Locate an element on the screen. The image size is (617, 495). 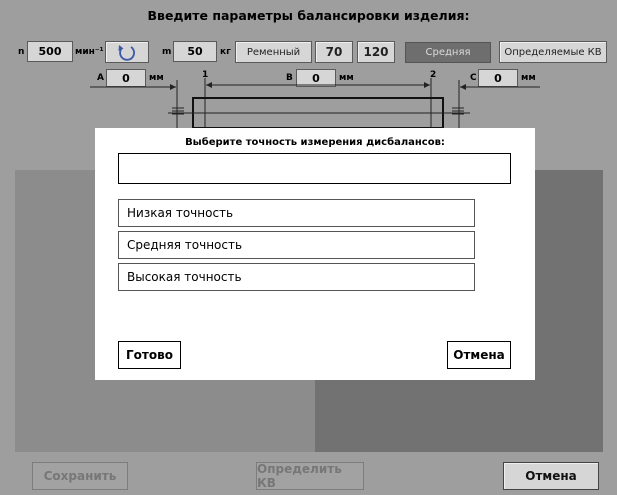
dialog-title: Выберите точность измерения дисбалансов: is located at coordinates (315, 142).